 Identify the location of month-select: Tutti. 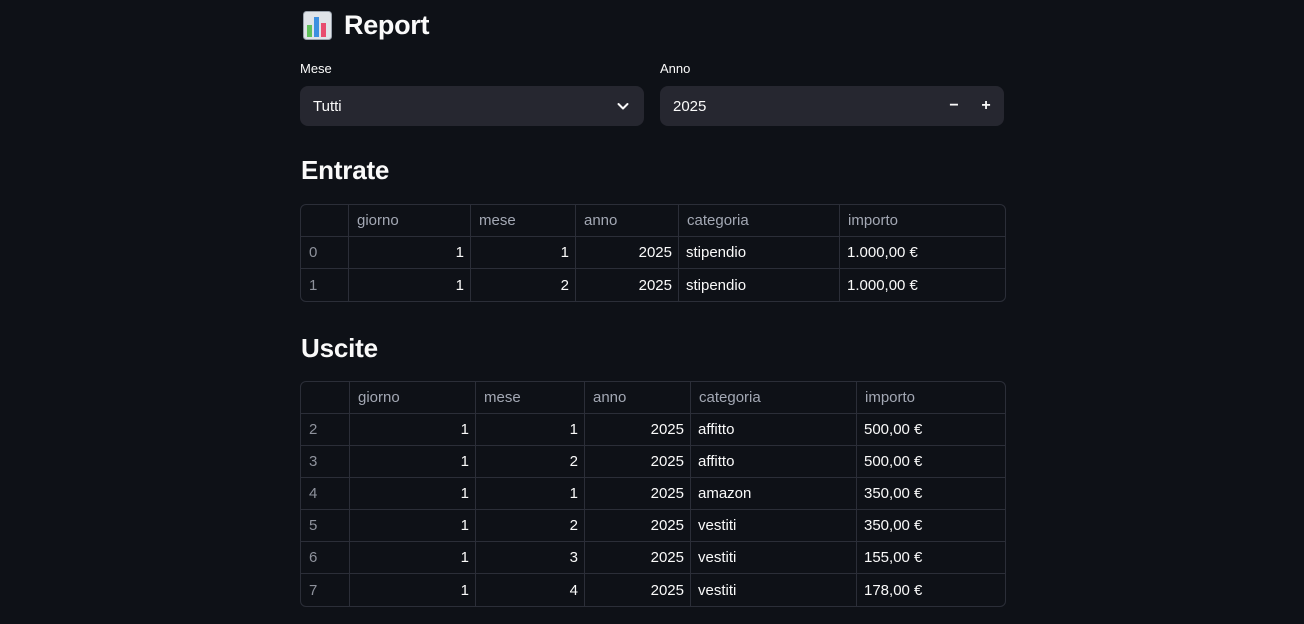
(472, 106).